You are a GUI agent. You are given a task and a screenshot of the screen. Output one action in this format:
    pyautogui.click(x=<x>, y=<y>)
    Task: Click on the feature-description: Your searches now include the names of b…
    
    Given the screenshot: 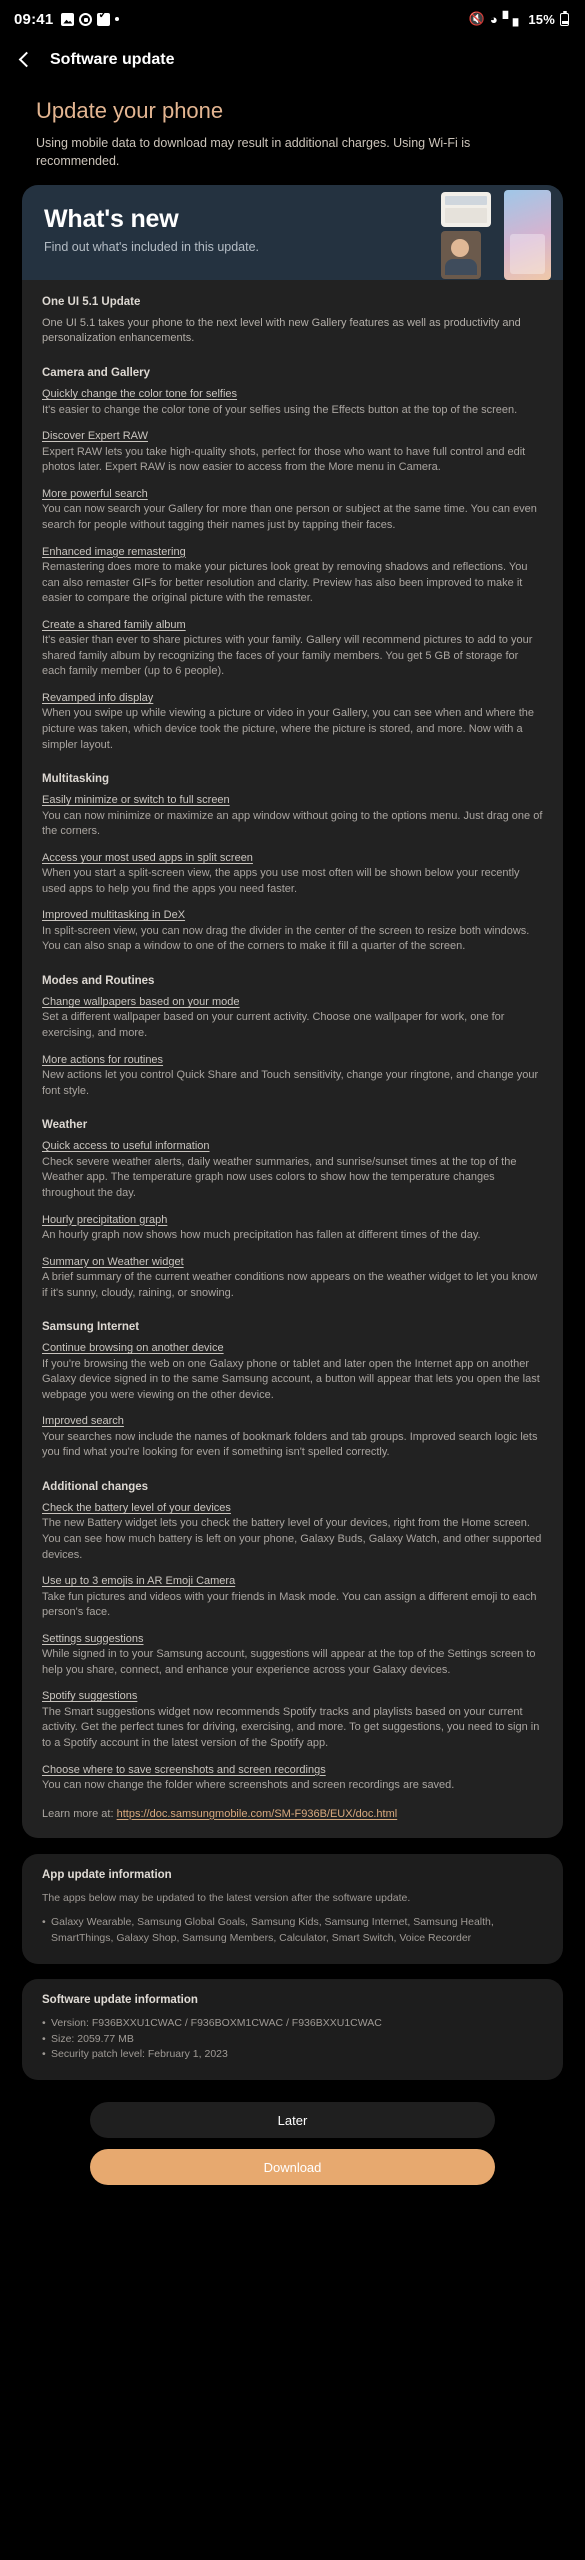 What is the action you would take?
    pyautogui.click(x=290, y=1444)
    